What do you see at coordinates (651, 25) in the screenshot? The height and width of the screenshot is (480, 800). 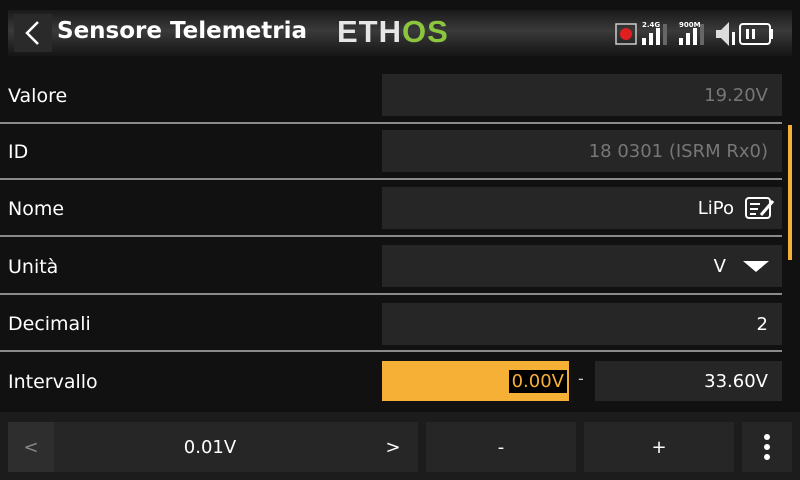 I see `rf1-label: 2.4G` at bounding box center [651, 25].